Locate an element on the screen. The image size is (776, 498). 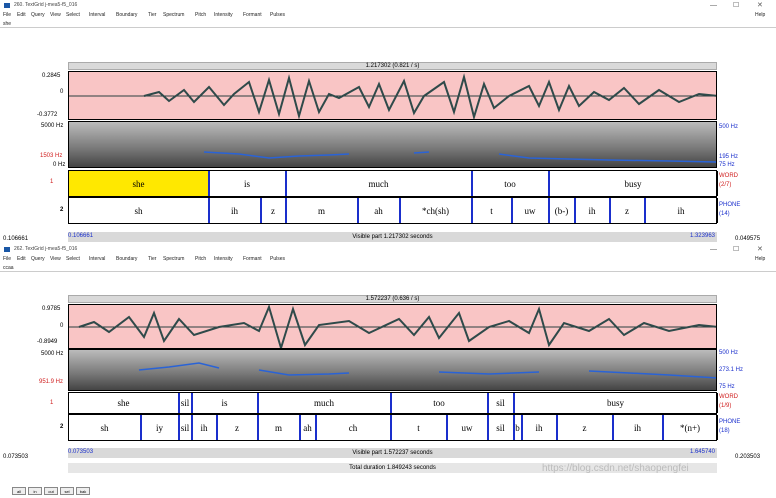
interval-2: is is located at coordinates (225, 403).